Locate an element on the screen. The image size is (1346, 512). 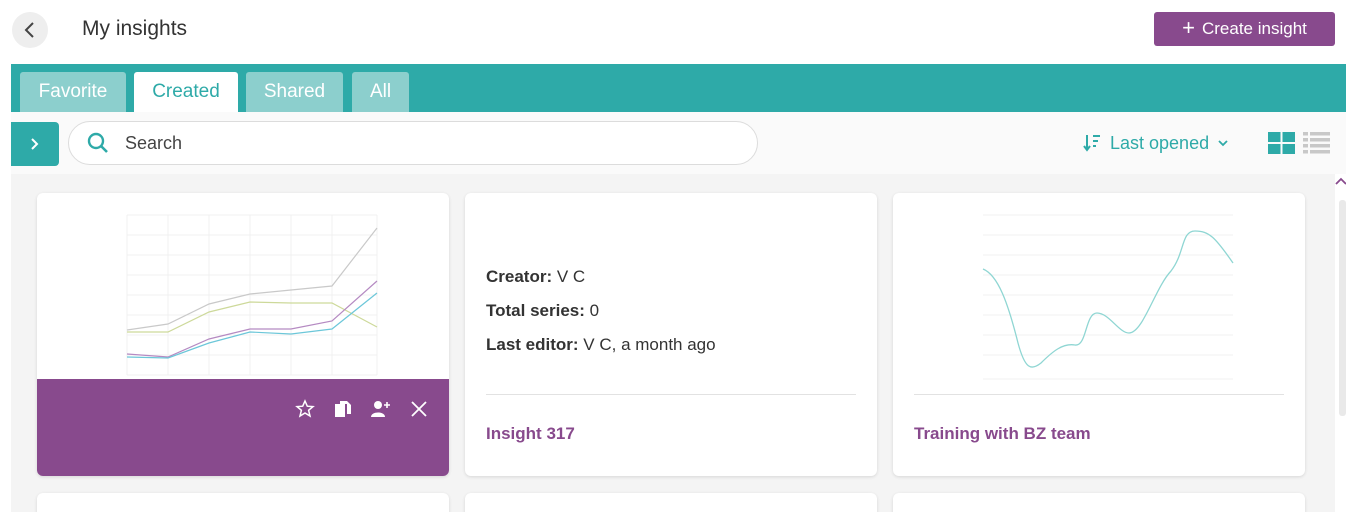
card-hover-overlay is located at coordinates (243, 427).